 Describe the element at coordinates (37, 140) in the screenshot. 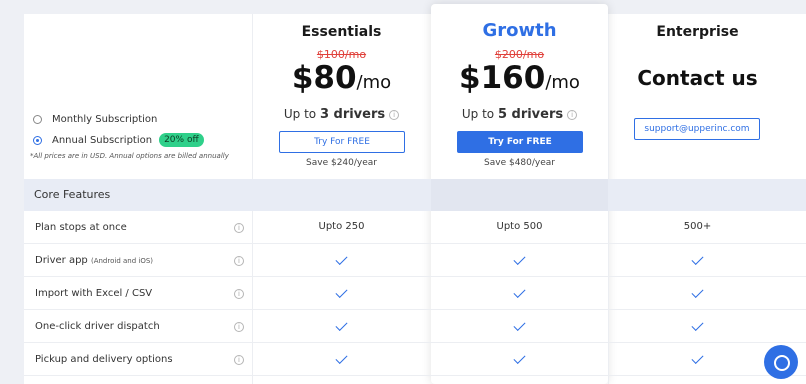

I see `annual-radio` at that location.